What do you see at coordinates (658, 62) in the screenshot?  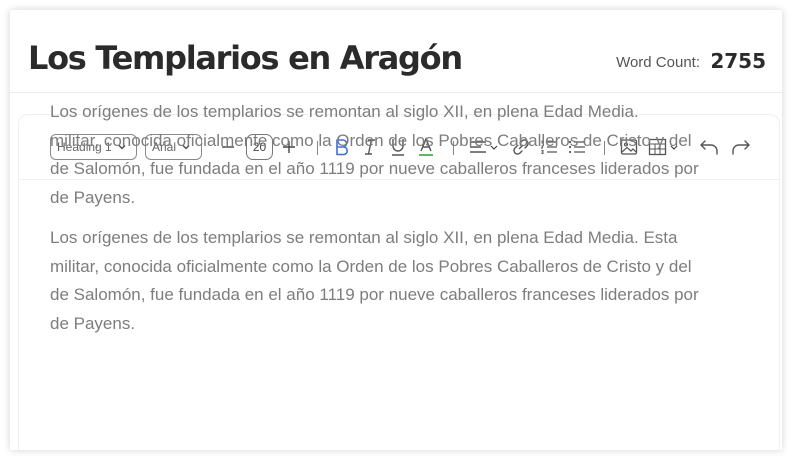 I see `word-count-label: Word Count:` at bounding box center [658, 62].